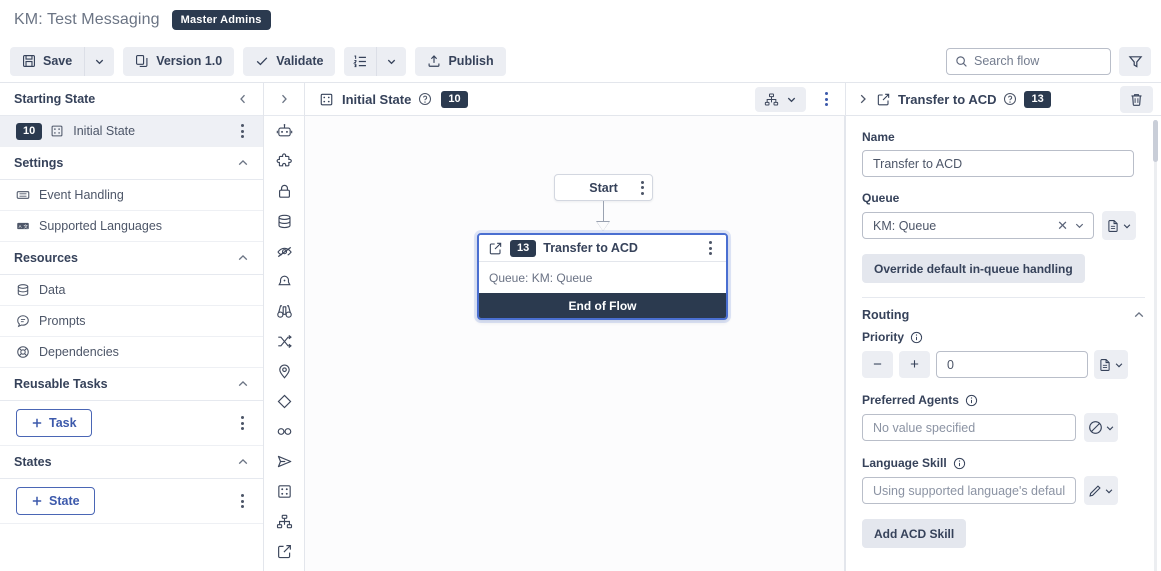  Describe the element at coordinates (1101, 427) in the screenshot. I see `preferred-agents-value-type-button` at that location.